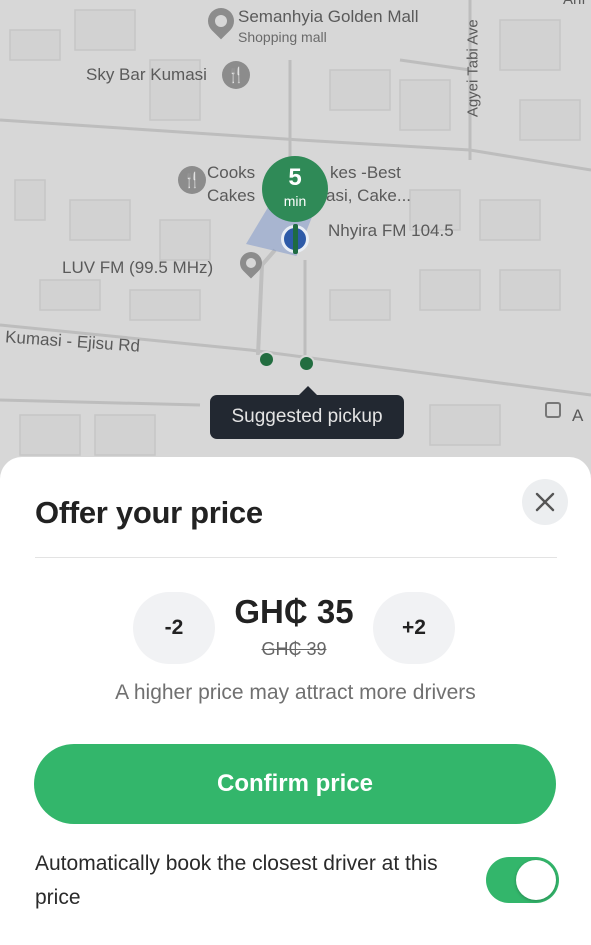  What do you see at coordinates (295, 784) in the screenshot?
I see `confirm-price-button: Confirm price` at bounding box center [295, 784].